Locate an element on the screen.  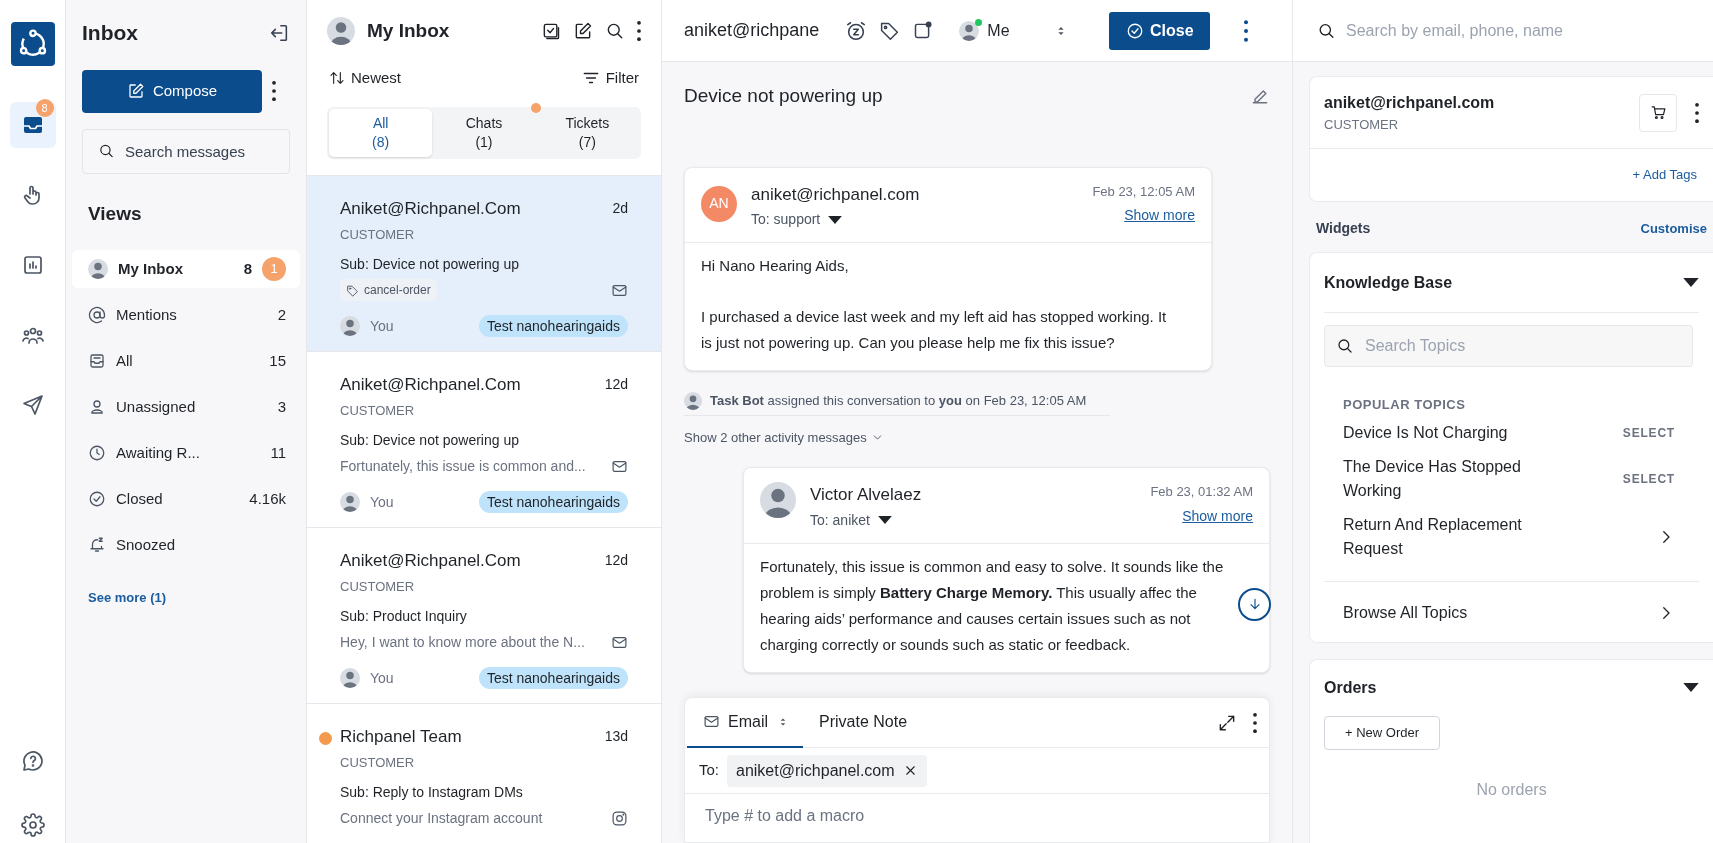
list-title: My Inbox is located at coordinates (409, 30).